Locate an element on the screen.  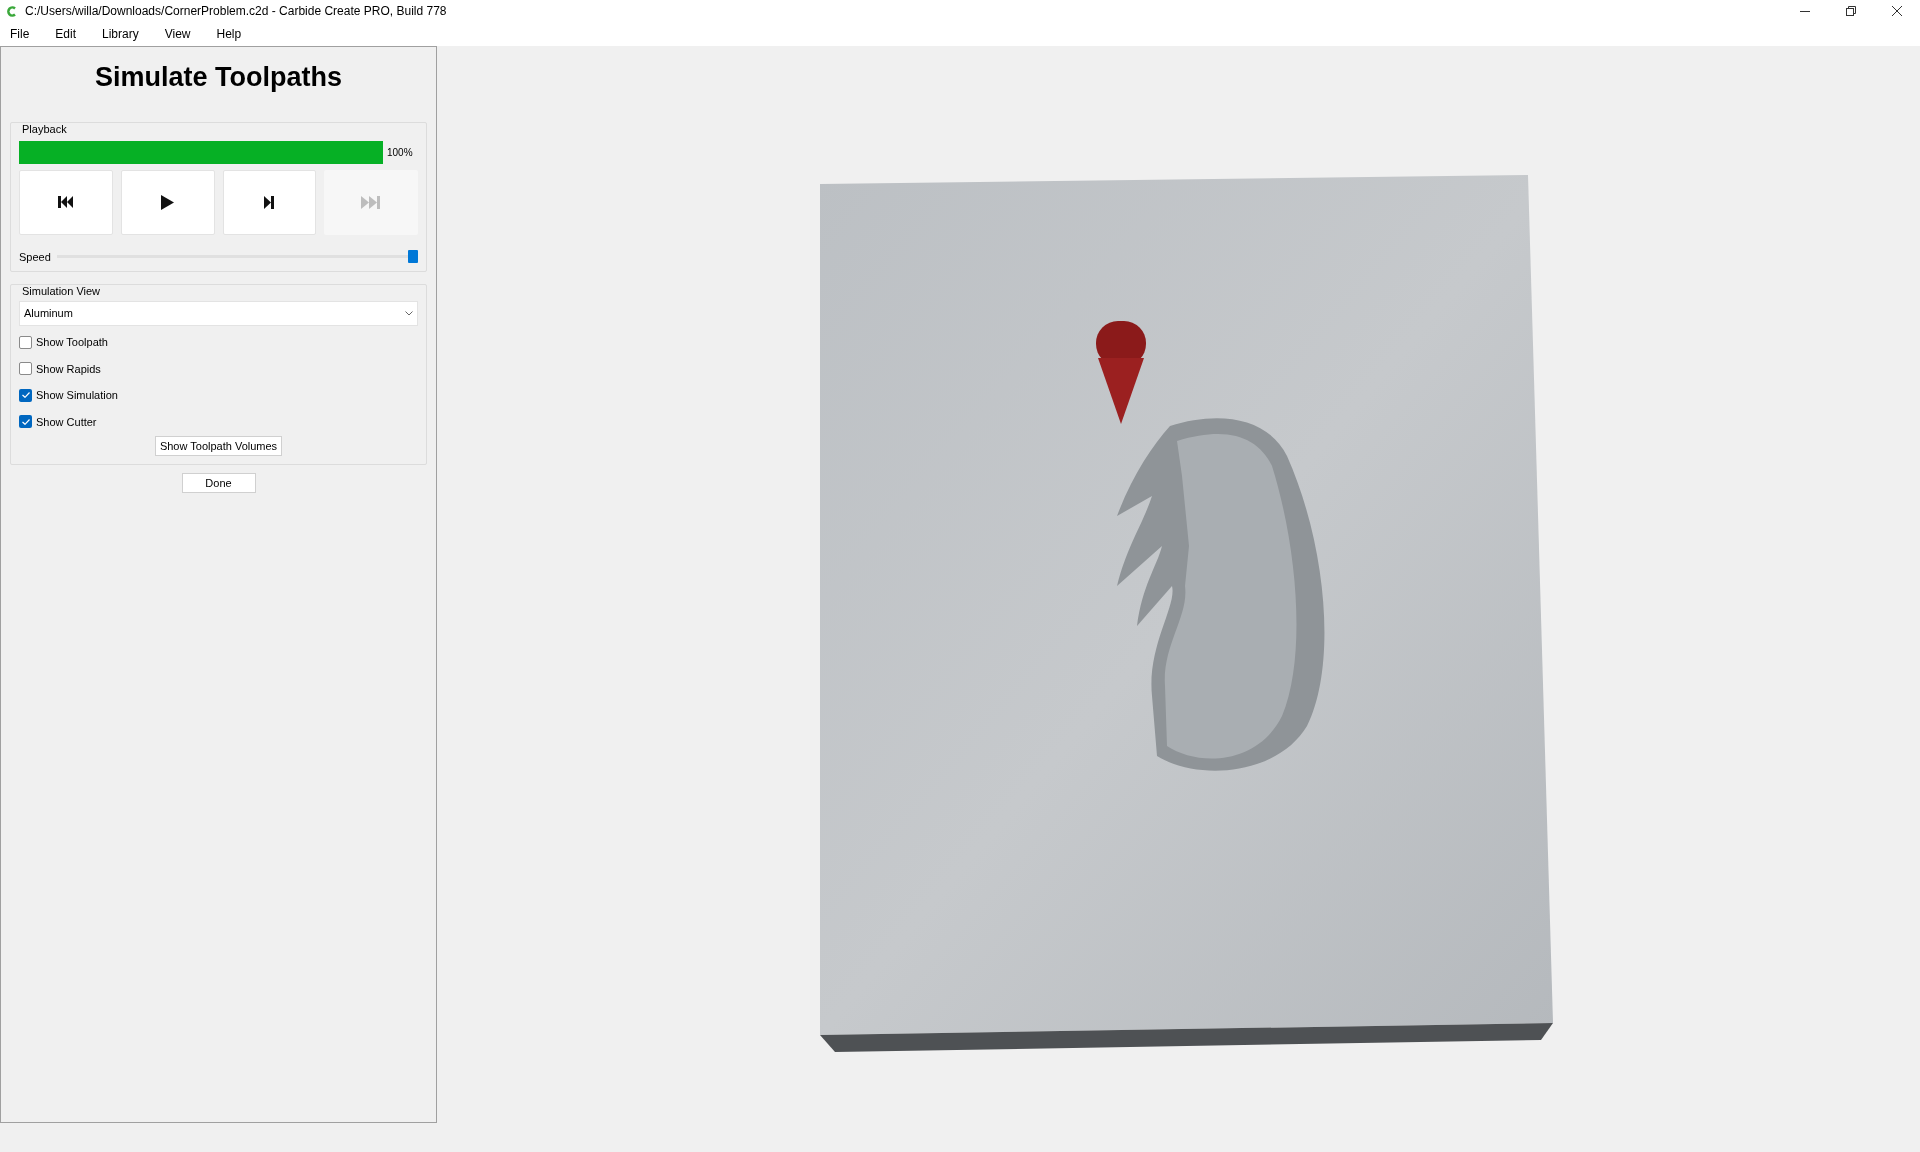
group-label: Simulation View is located at coordinates (61, 291).